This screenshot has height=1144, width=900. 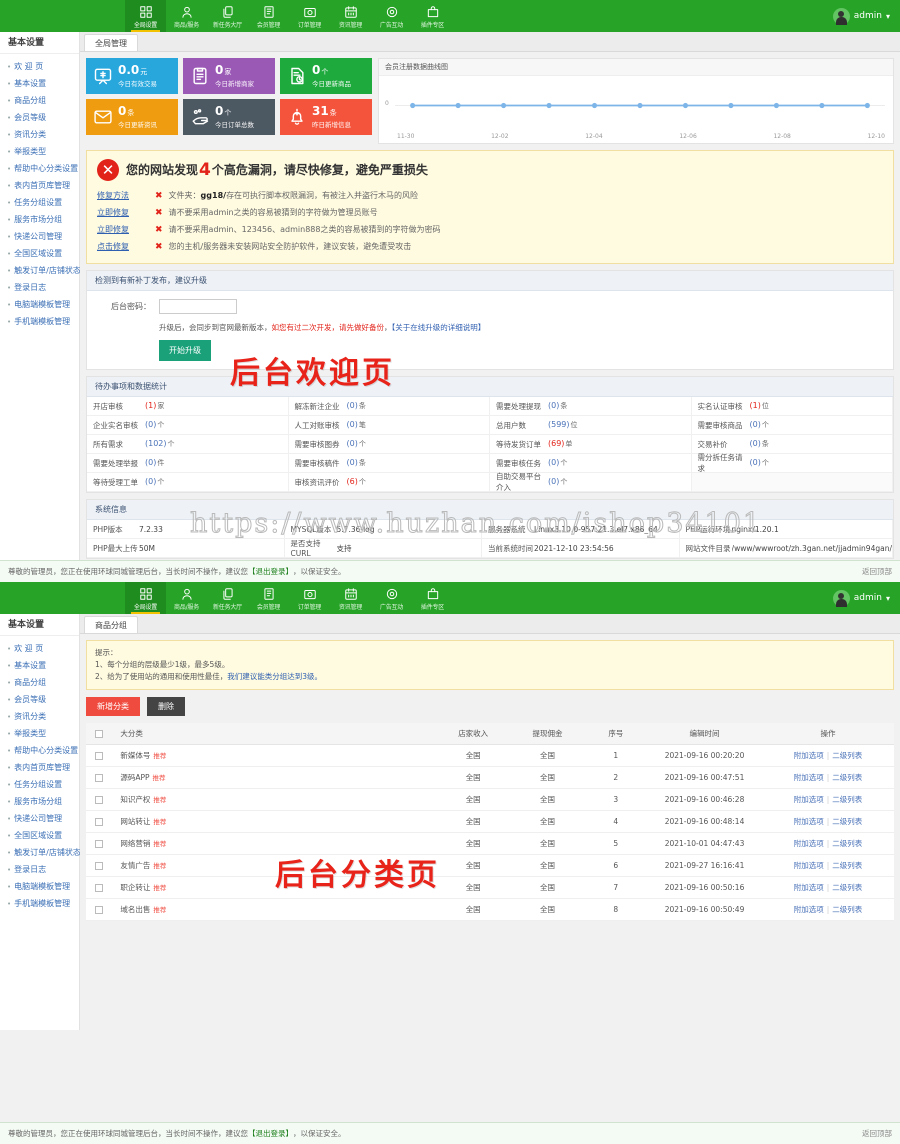 I want to click on nav-item-3: 新任务大厅, so click(x=227, y=598).